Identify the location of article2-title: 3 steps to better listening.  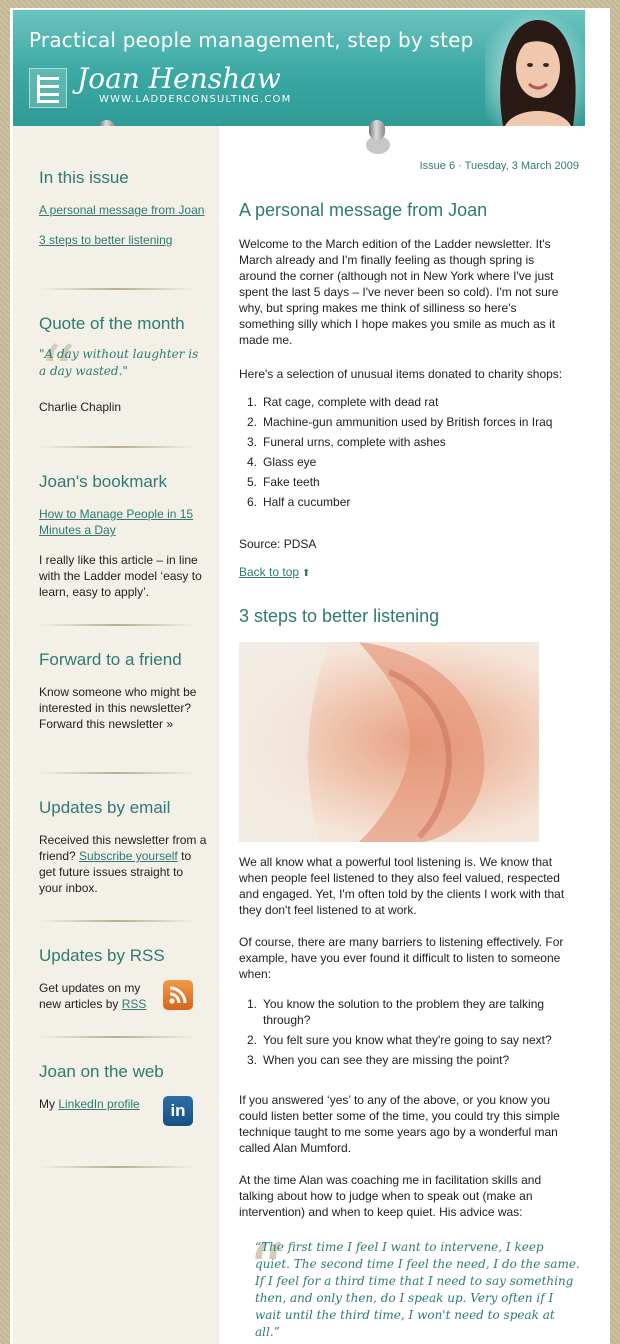
(339, 616).